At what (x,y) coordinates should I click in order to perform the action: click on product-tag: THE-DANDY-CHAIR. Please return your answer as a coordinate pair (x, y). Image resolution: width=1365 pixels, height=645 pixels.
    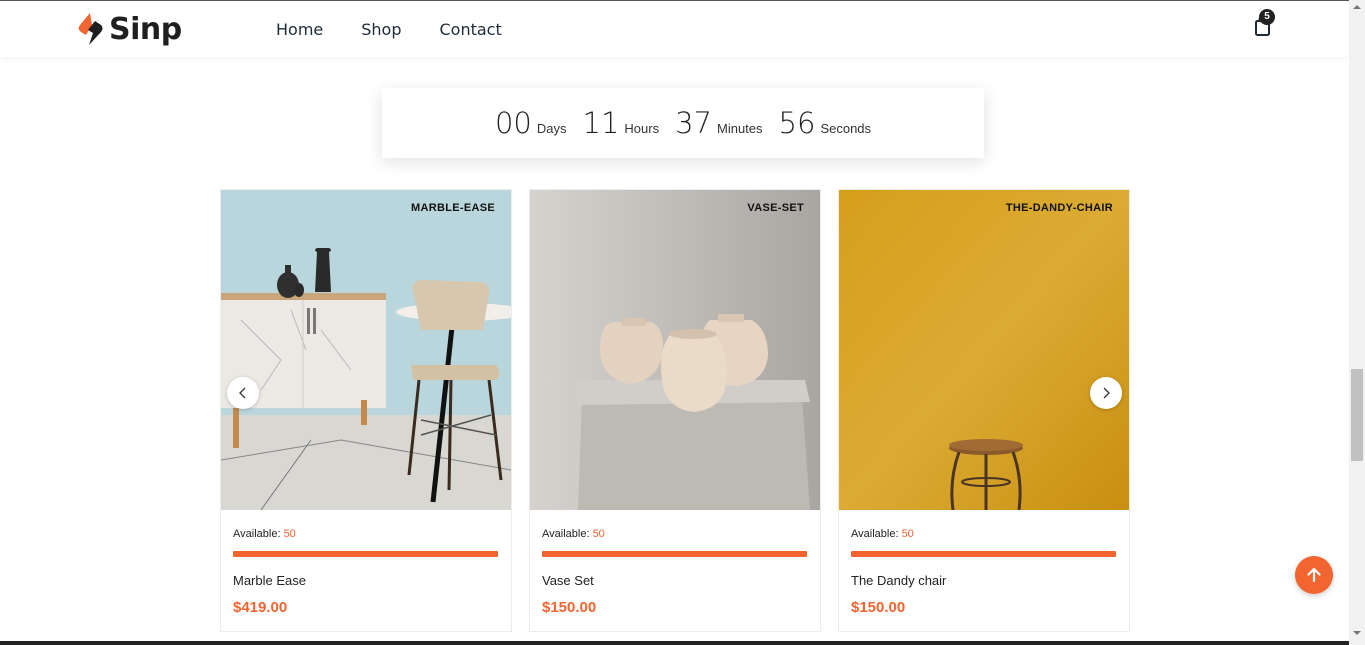
    Looking at the image, I should click on (1059, 208).